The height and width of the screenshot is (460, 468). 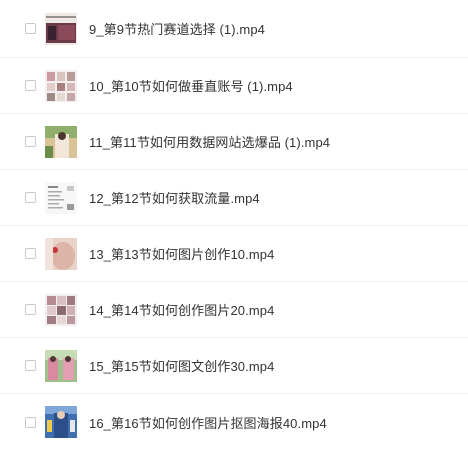 I want to click on file-name: 13_第13节如何图片创作10.mp4, so click(x=181, y=253).